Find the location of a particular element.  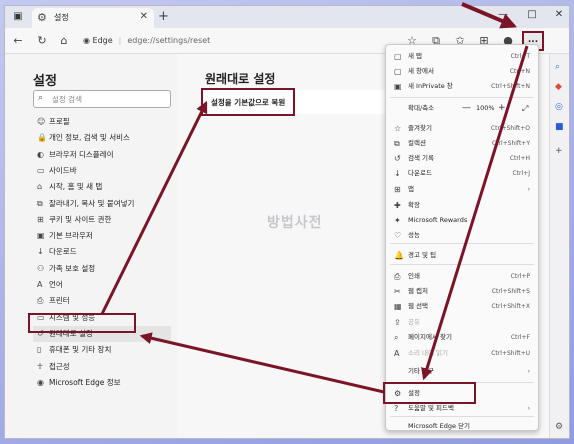

sidebar-item-phone: ▯ 휴대폰 및 기타 장치 is located at coordinates (104, 350).